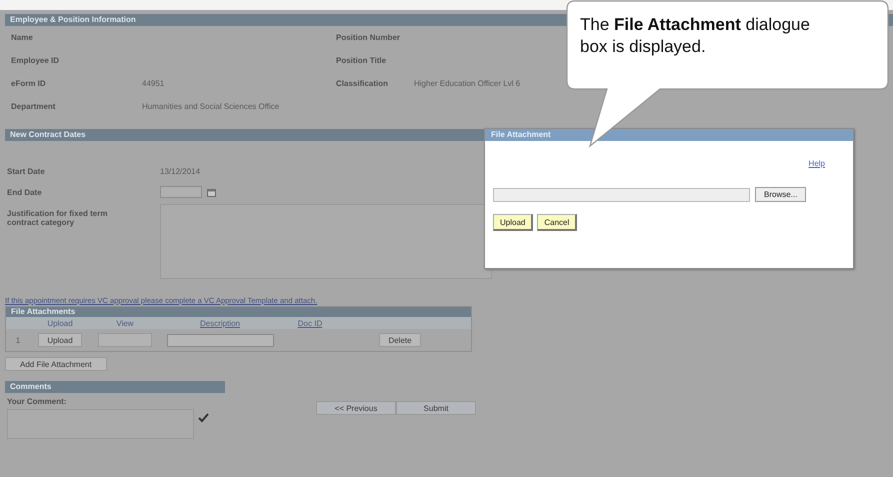 This screenshot has height=477, width=893. I want to click on upload-button: Upload, so click(60, 340).